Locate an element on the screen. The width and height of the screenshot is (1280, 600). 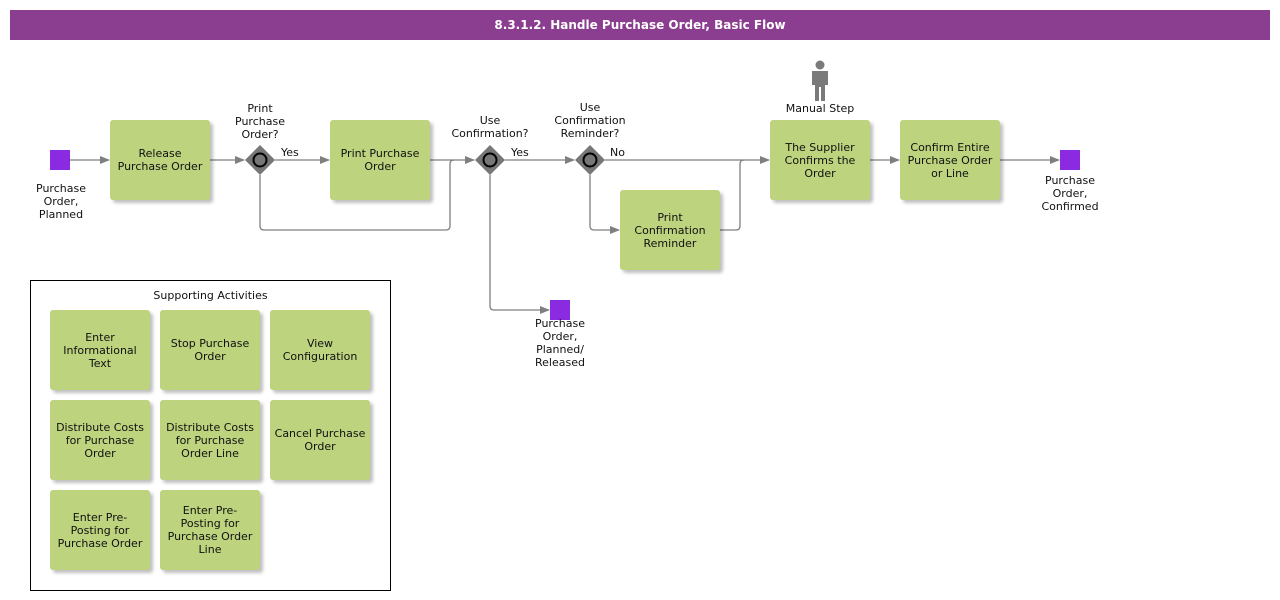
end-event-confirmed is located at coordinates (1070, 160).